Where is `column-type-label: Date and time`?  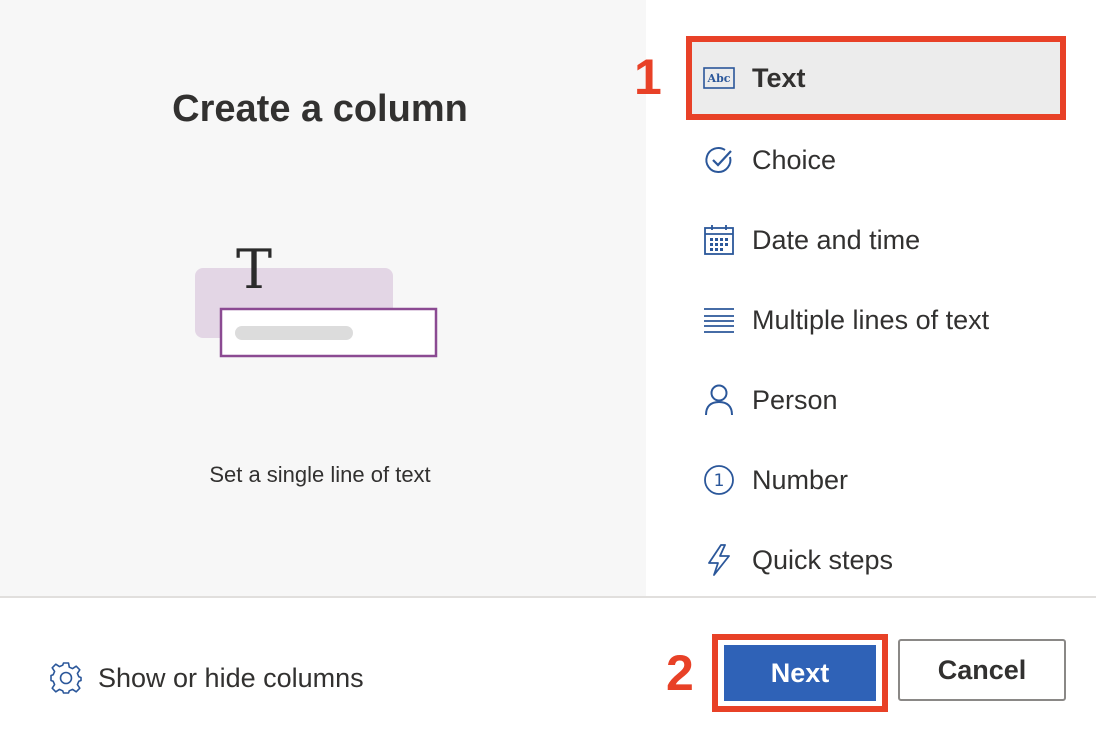
column-type-label: Date and time is located at coordinates (836, 239).